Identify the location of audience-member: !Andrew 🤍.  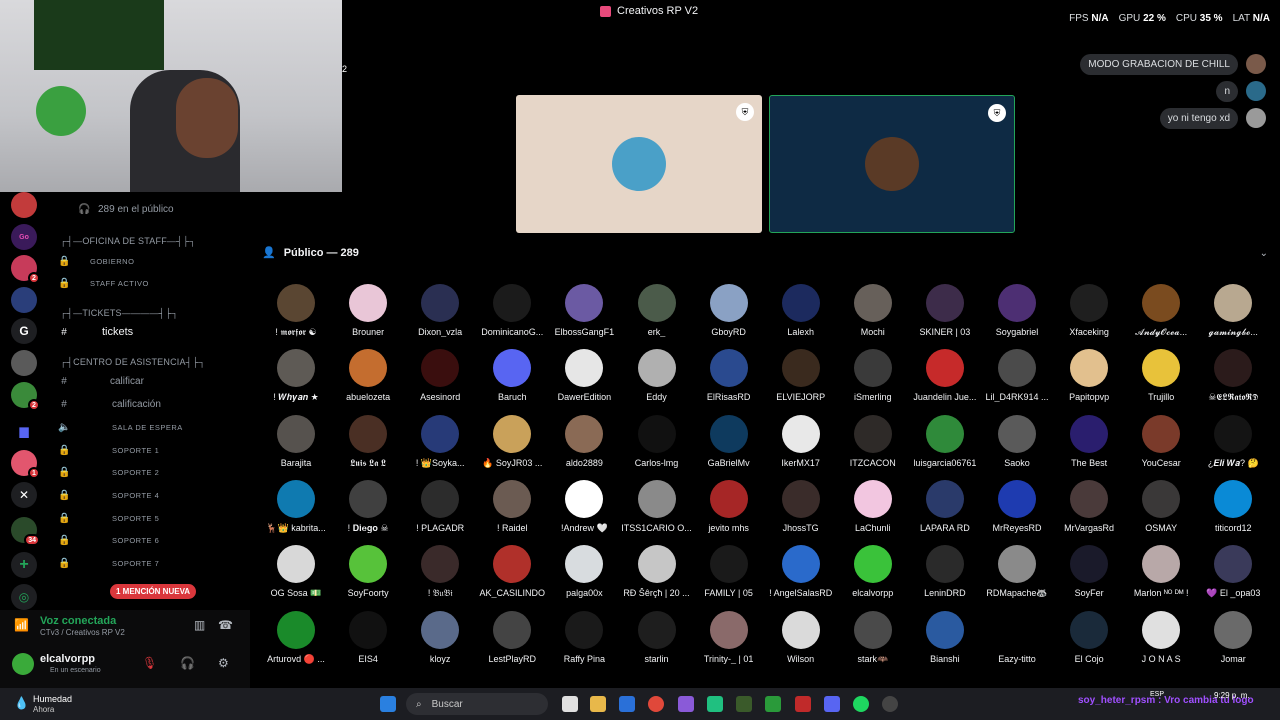
(584, 506).